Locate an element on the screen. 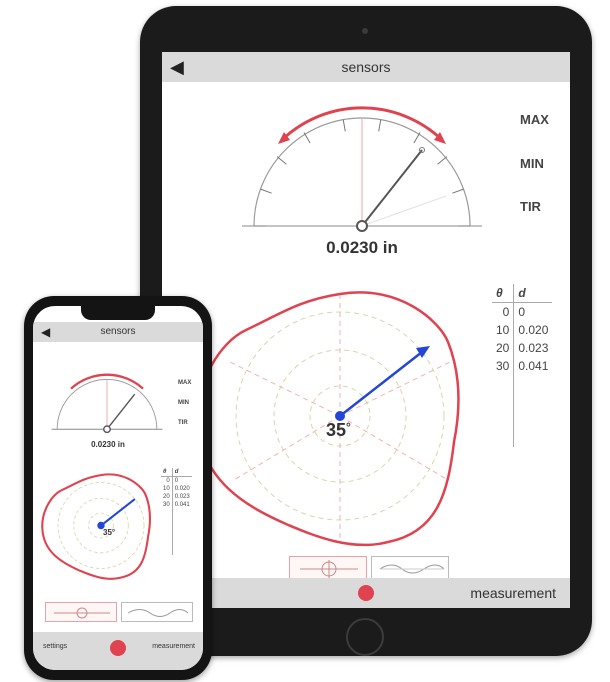  min-label: MIN is located at coordinates (532, 163).